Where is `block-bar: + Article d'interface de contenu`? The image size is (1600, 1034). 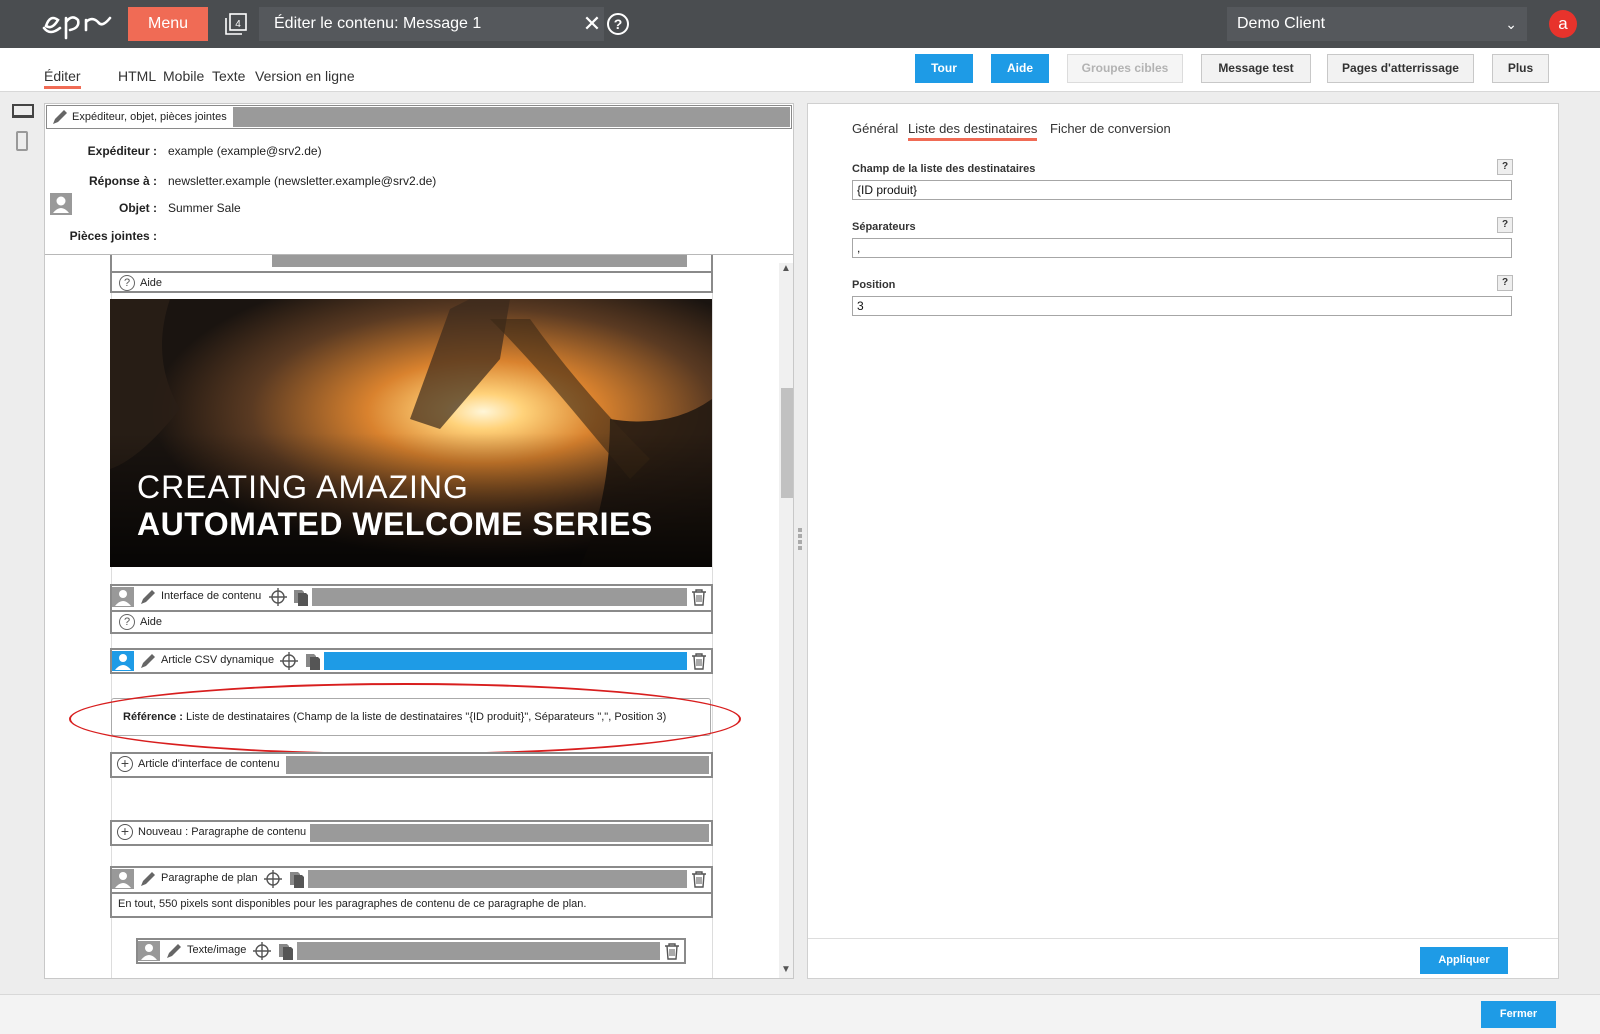
block-bar: + Article d'interface de contenu is located at coordinates (411, 765).